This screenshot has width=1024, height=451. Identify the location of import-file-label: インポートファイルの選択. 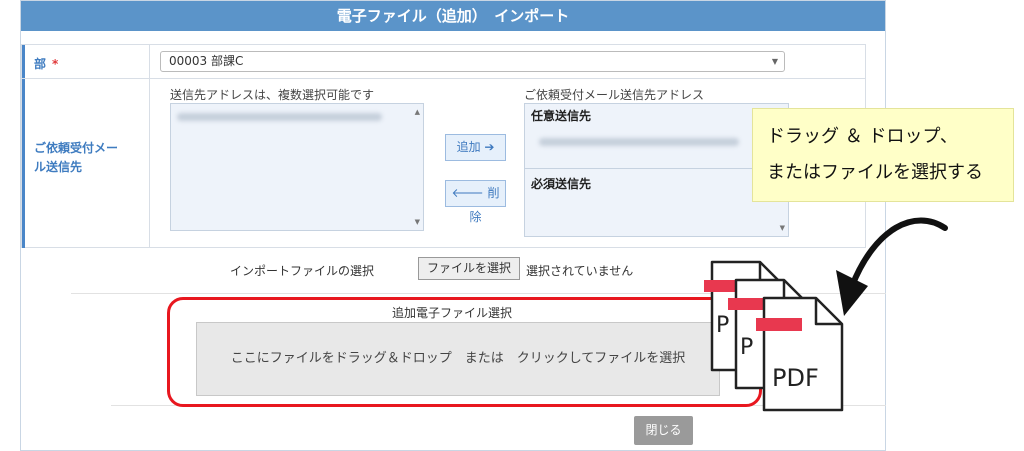
(302, 271).